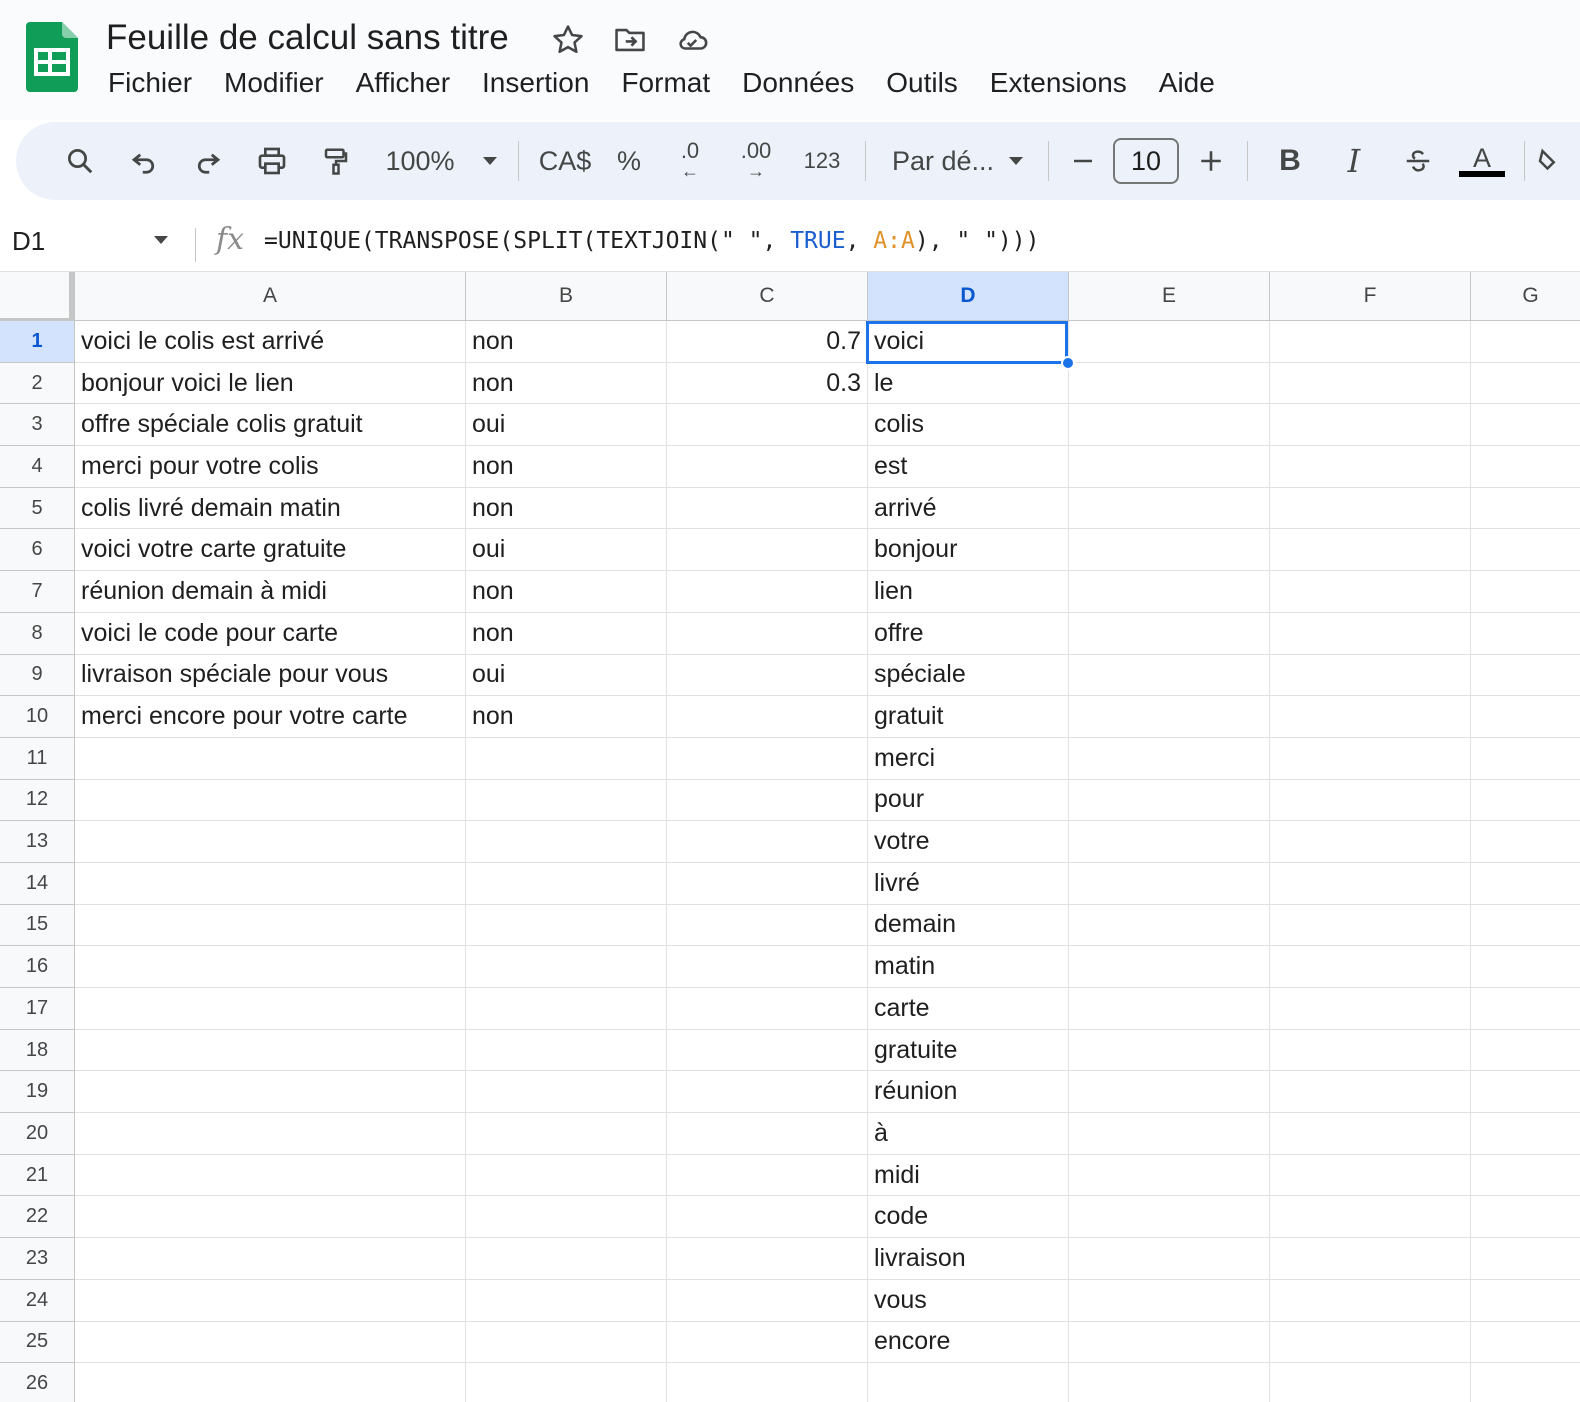  What do you see at coordinates (1370, 1050) in the screenshot?
I see `cell-f18` at bounding box center [1370, 1050].